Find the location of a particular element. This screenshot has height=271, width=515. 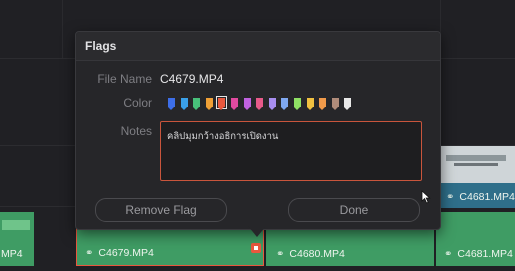

video-clip: ⚭ C4681.MP4 is located at coordinates (477, 195).